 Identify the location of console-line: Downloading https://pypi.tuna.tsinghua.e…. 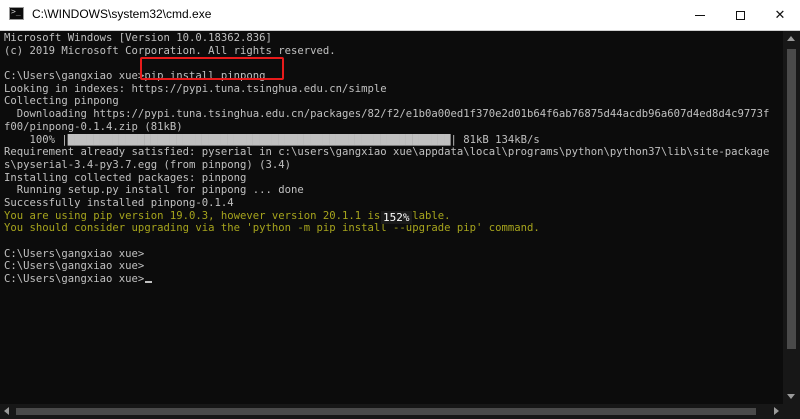
(387, 114).